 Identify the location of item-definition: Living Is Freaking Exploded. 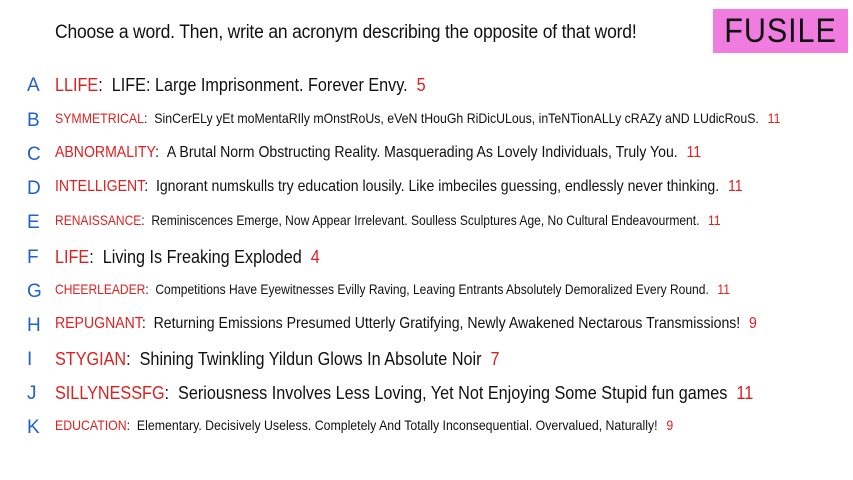
(202, 257).